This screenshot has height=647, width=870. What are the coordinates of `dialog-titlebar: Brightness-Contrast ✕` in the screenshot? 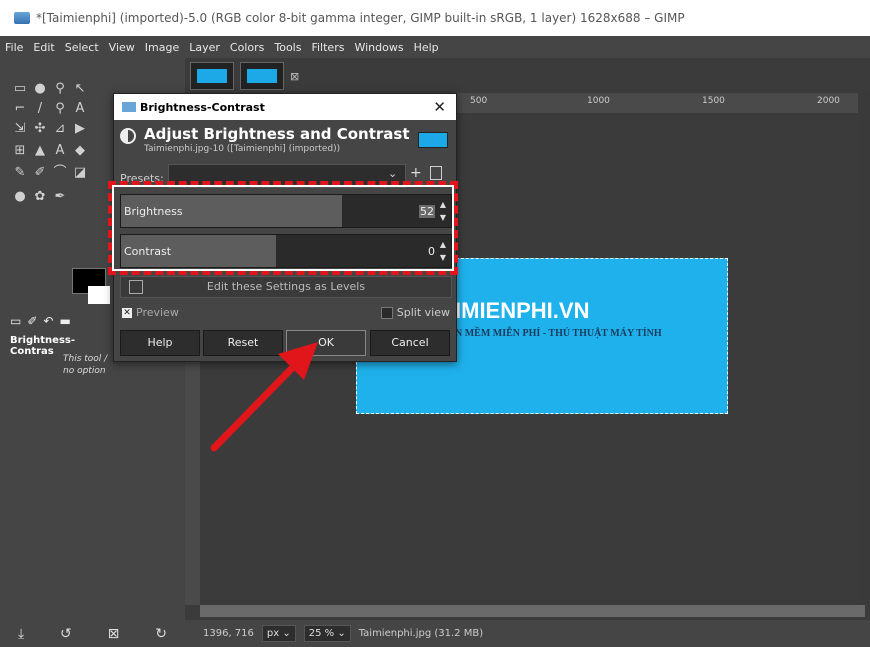 It's located at (285, 107).